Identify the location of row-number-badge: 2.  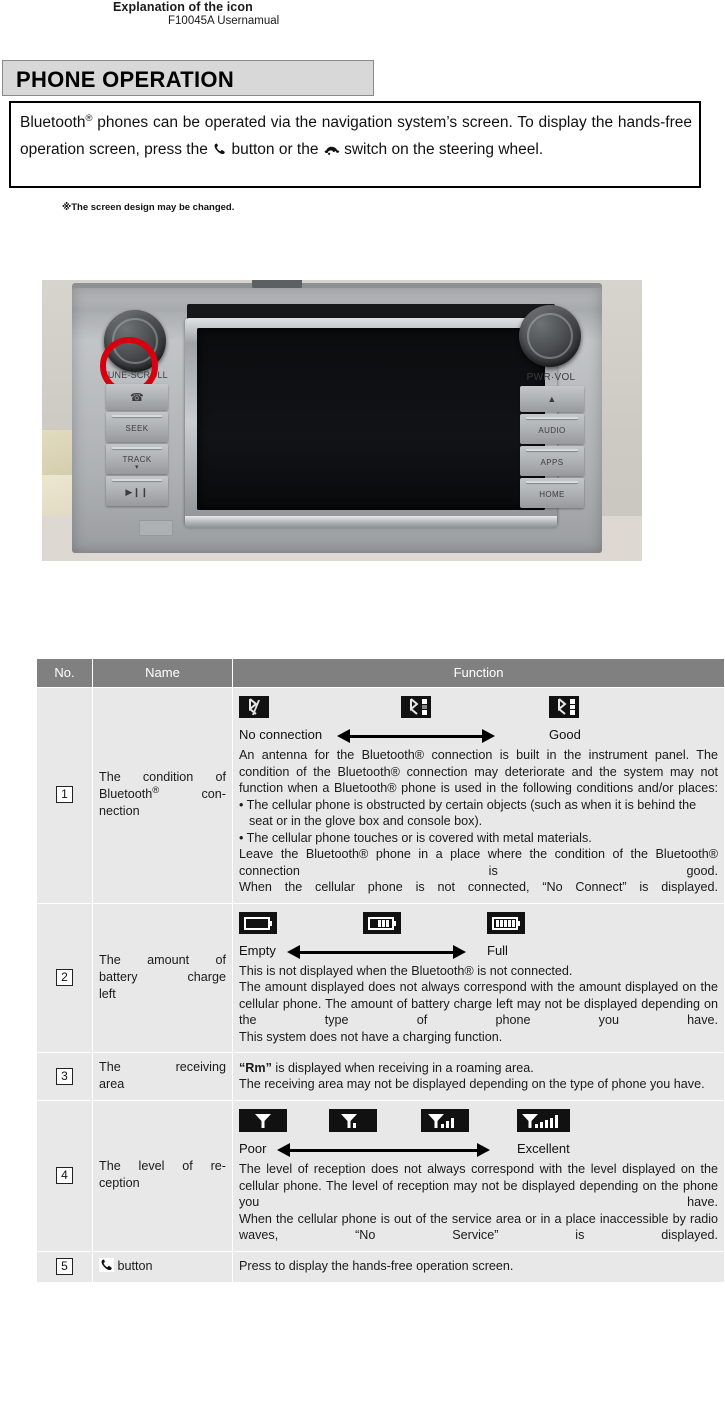
(64, 977).